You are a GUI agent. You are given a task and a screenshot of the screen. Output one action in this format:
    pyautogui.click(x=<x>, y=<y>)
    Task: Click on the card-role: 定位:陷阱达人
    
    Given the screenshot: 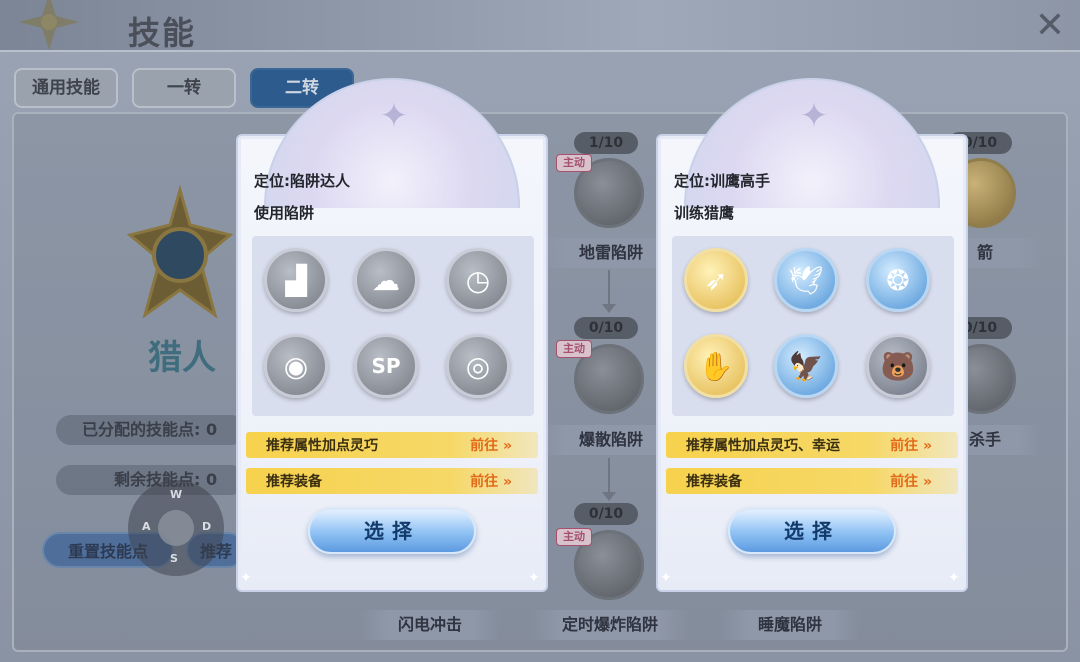 What is the action you would take?
    pyautogui.click(x=302, y=181)
    